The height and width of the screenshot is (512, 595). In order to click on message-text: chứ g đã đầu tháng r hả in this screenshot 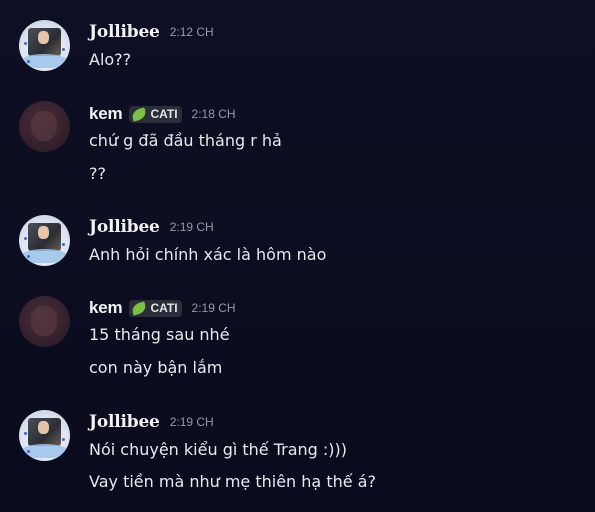, I will do `click(185, 140)`.